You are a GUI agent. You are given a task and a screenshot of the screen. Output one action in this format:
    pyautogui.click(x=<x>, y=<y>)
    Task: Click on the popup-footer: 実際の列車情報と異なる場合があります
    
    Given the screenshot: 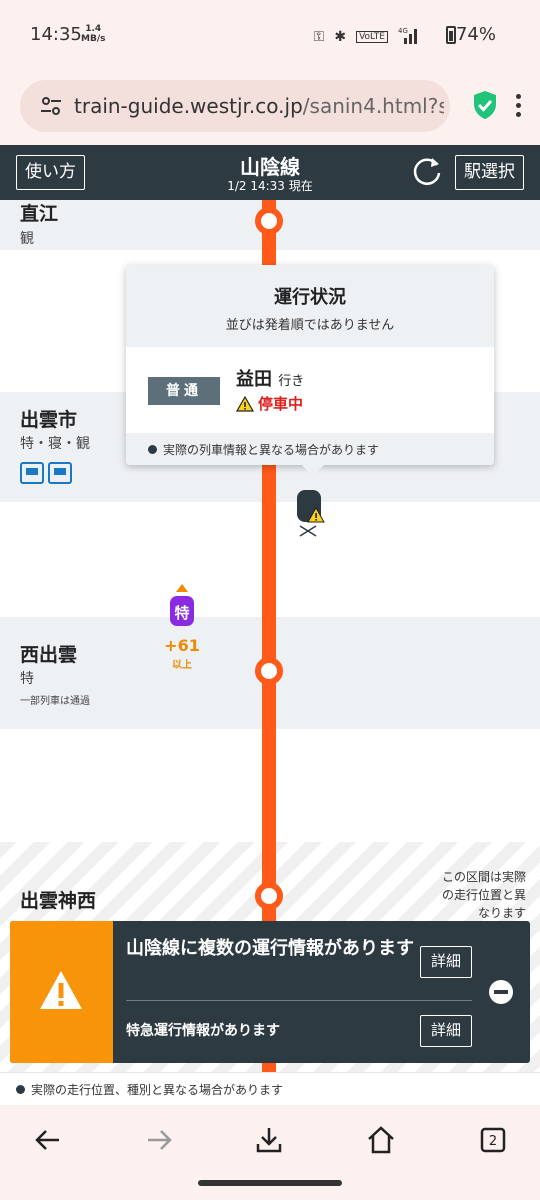 What is the action you would take?
    pyautogui.click(x=310, y=449)
    